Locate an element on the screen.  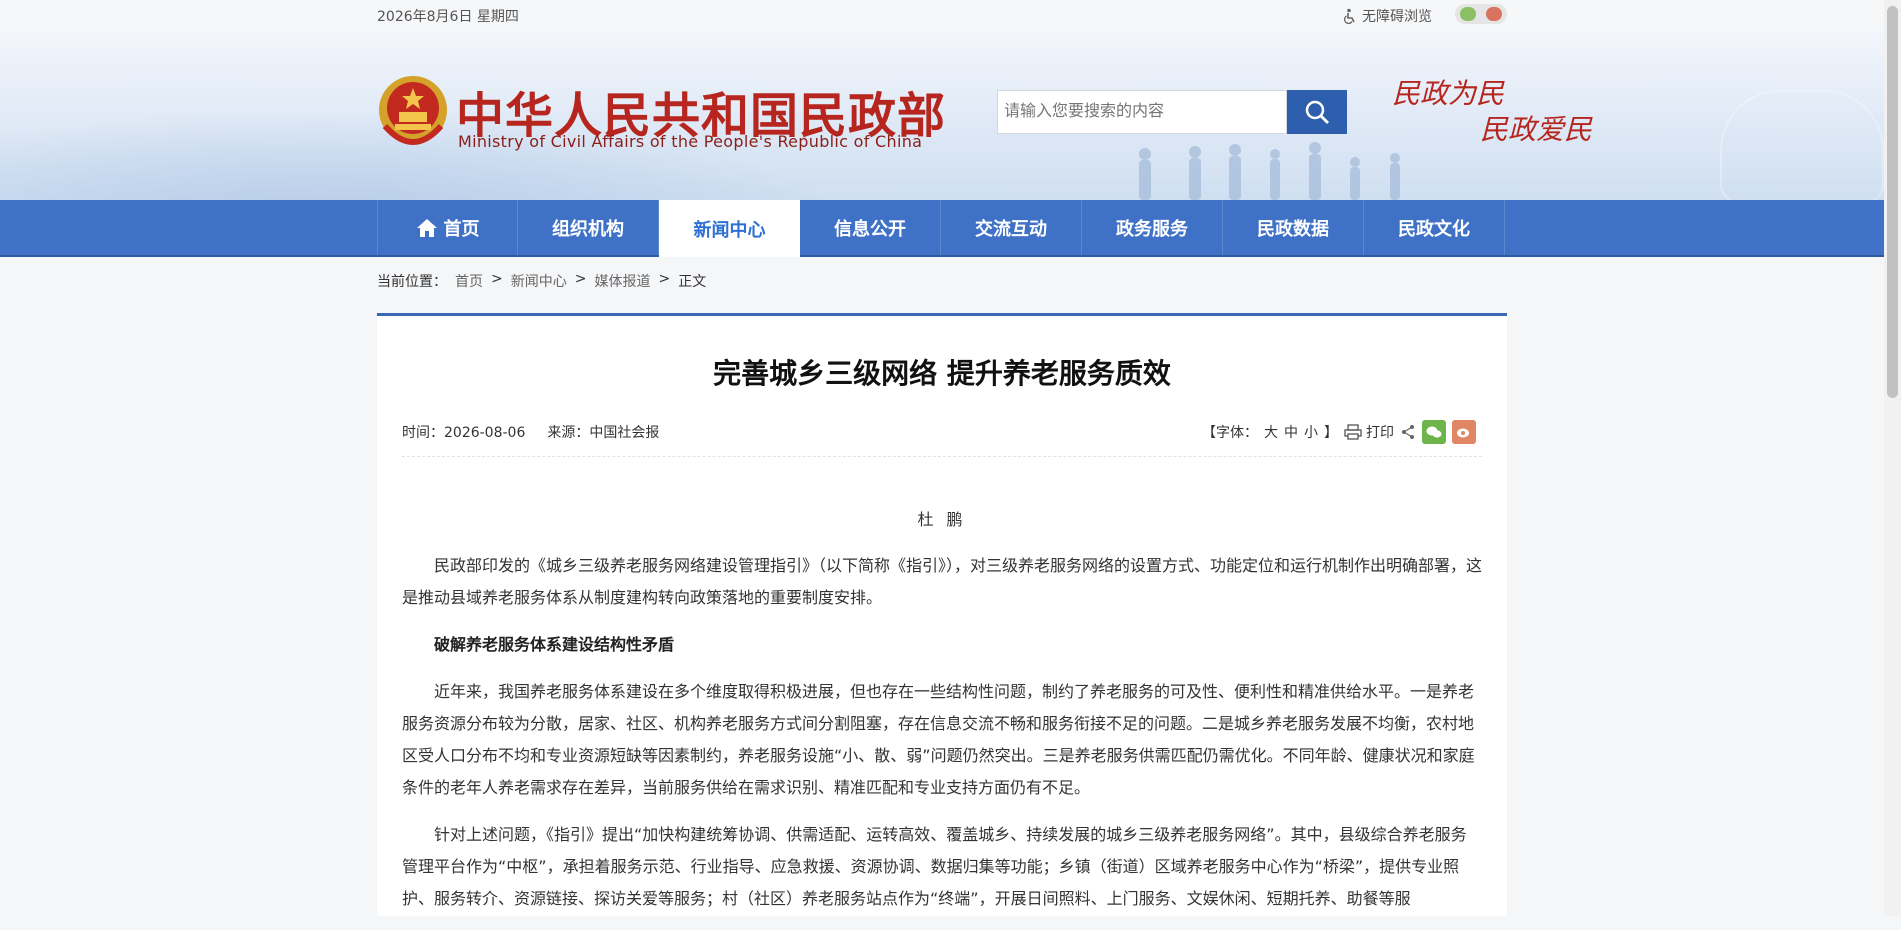
search-button is located at coordinates (1317, 112).